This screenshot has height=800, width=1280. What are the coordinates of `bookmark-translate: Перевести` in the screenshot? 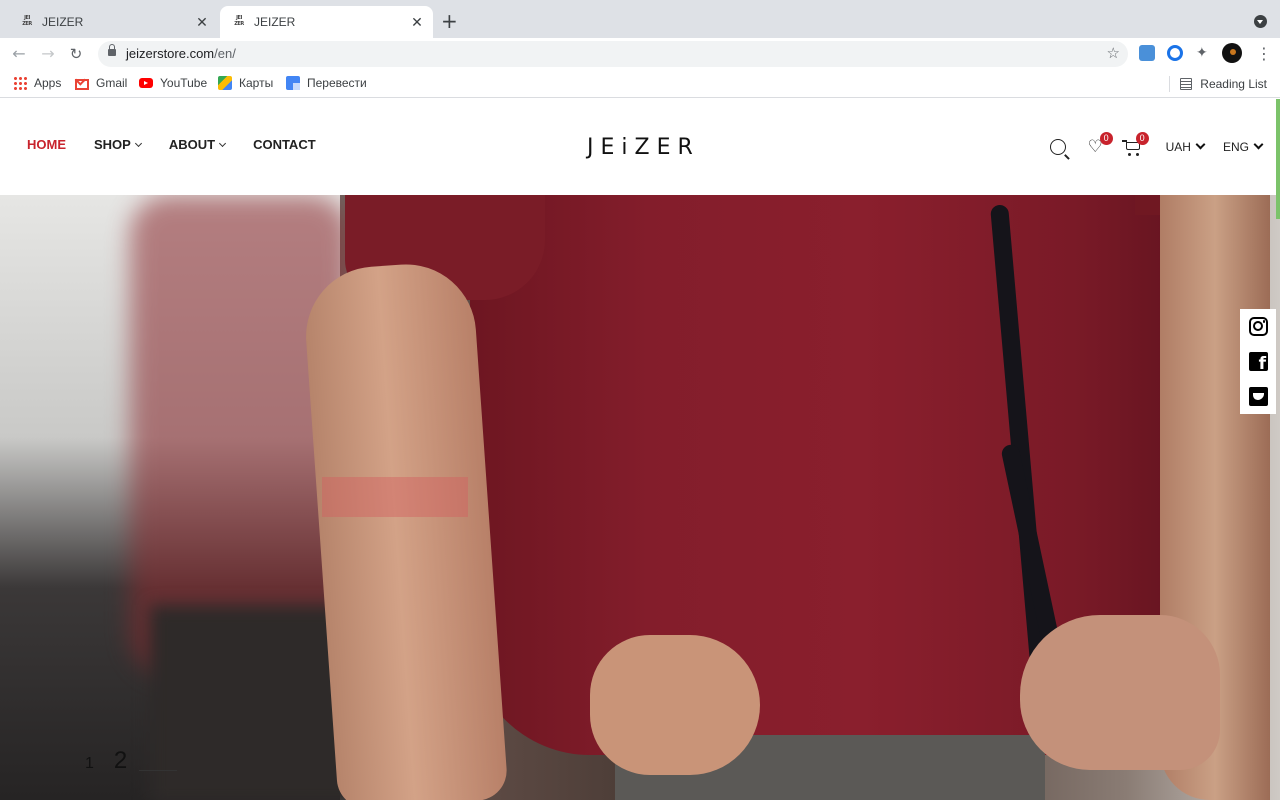 It's located at (326, 83).